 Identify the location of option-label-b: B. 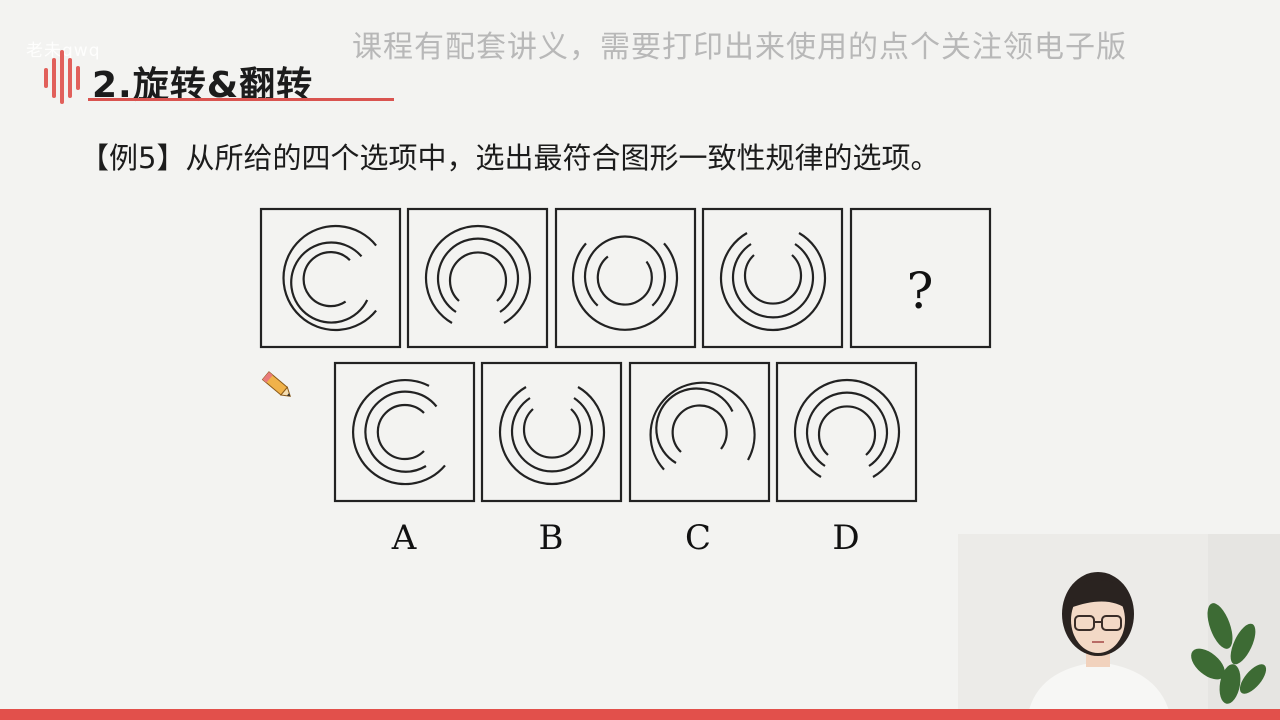
(551, 538).